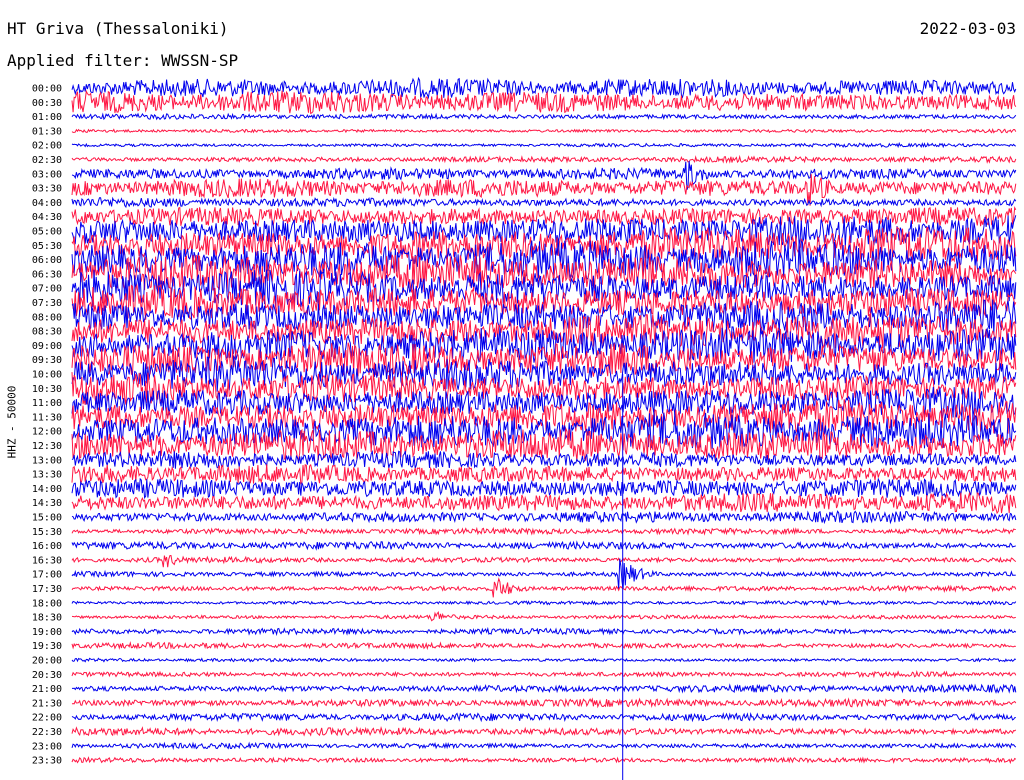  I want to click on row-label: 18:30, so click(47, 618).